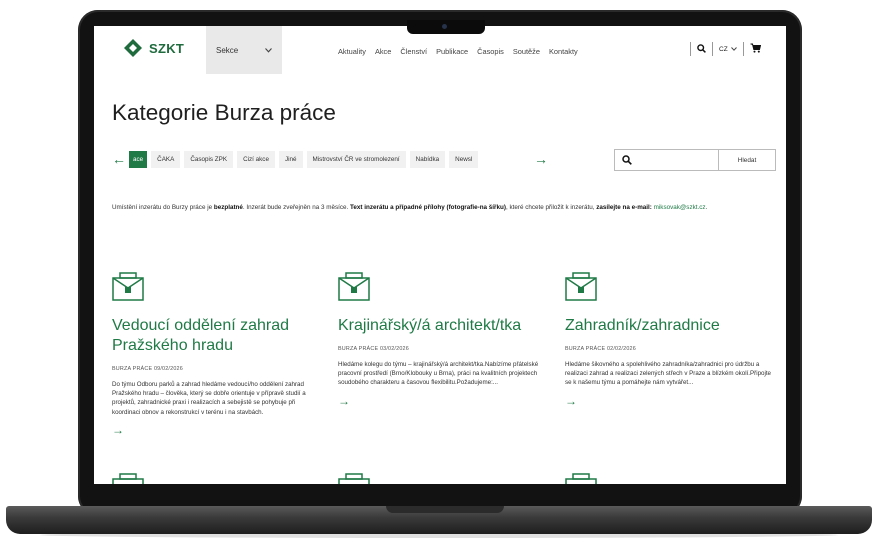 This screenshot has height=540, width=878. I want to click on category-chip-mistrovstvi: Mistrovství ČR ve stromolezení, so click(356, 159).